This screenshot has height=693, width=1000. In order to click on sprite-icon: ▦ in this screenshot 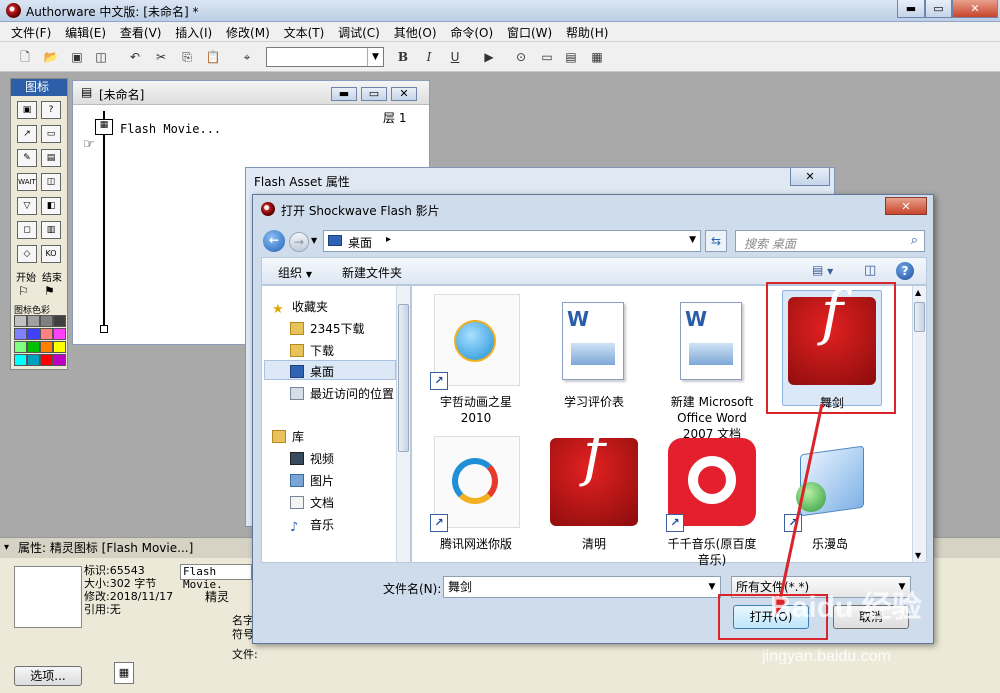, I will do `click(104, 127)`.